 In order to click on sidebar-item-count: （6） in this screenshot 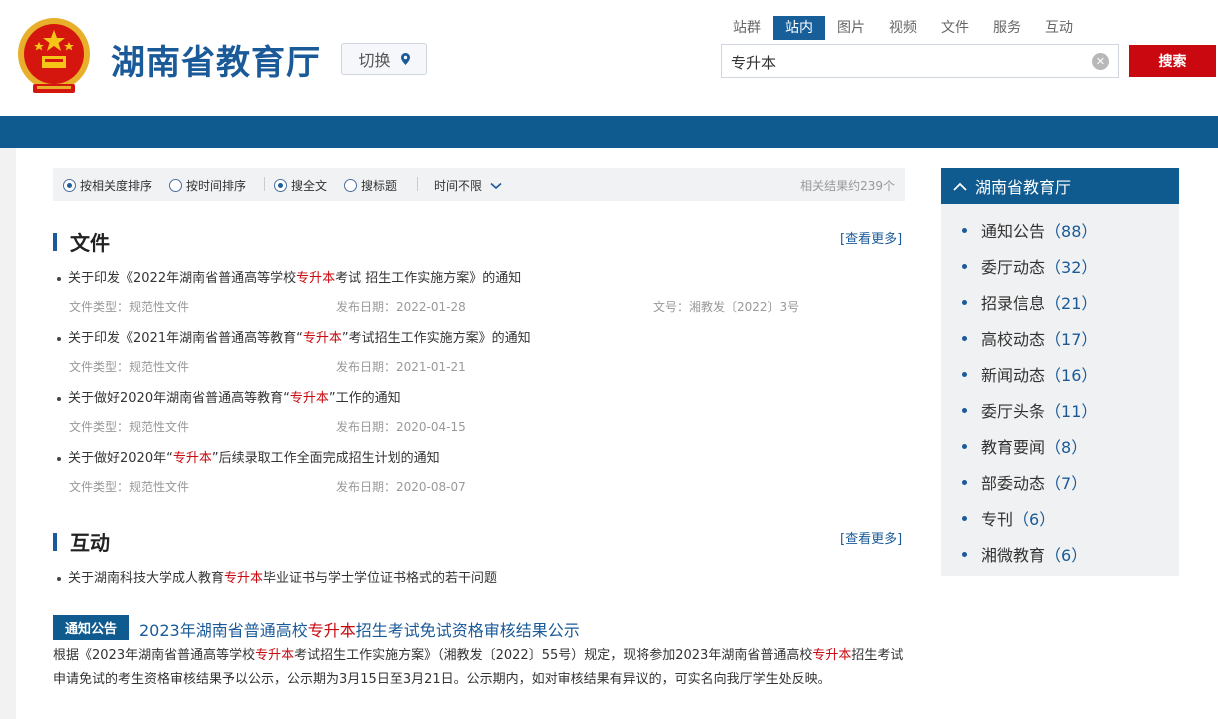, I will do `click(1066, 555)`.